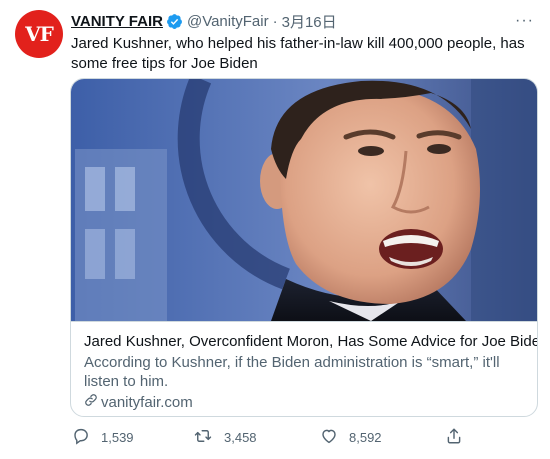  I want to click on account-name: VANITY FAIR, so click(117, 21).